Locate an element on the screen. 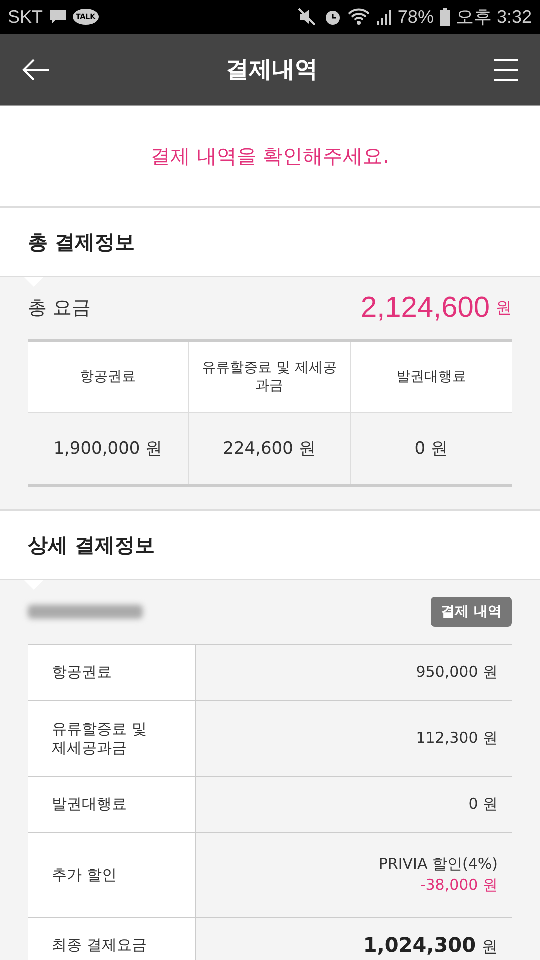 This screenshot has width=540, height=960. row-label: 항공권료 is located at coordinates (82, 672).